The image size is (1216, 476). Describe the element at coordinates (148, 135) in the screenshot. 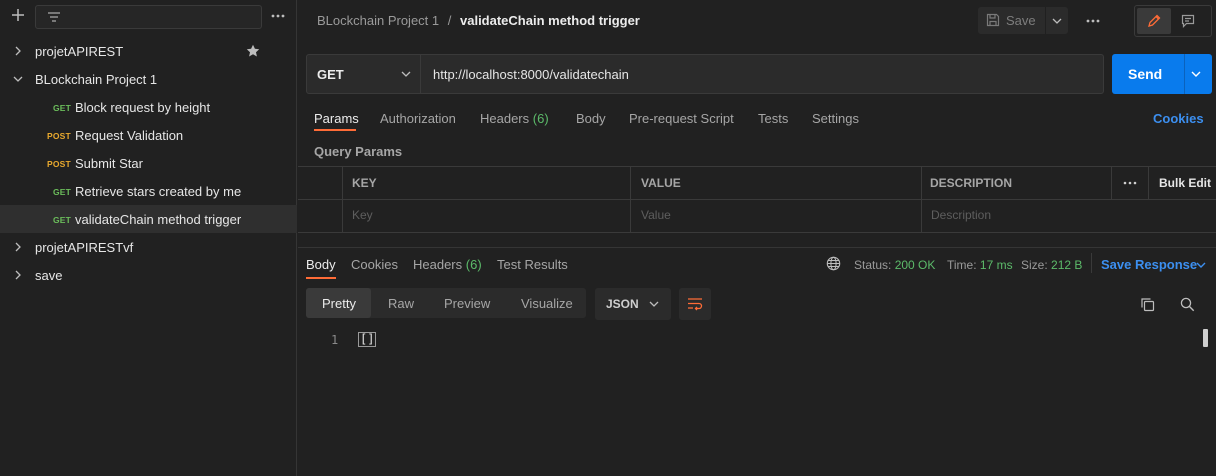

I see `request-item: POST Request Validation` at that location.